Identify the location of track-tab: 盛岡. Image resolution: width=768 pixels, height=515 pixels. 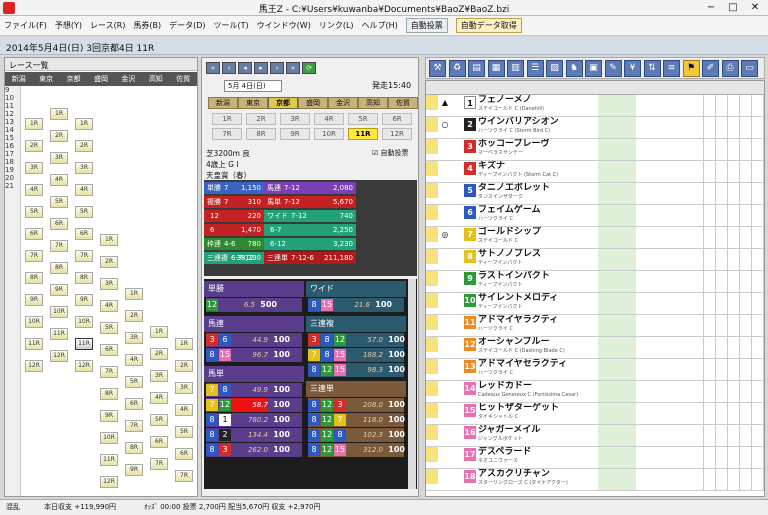
(313, 103).